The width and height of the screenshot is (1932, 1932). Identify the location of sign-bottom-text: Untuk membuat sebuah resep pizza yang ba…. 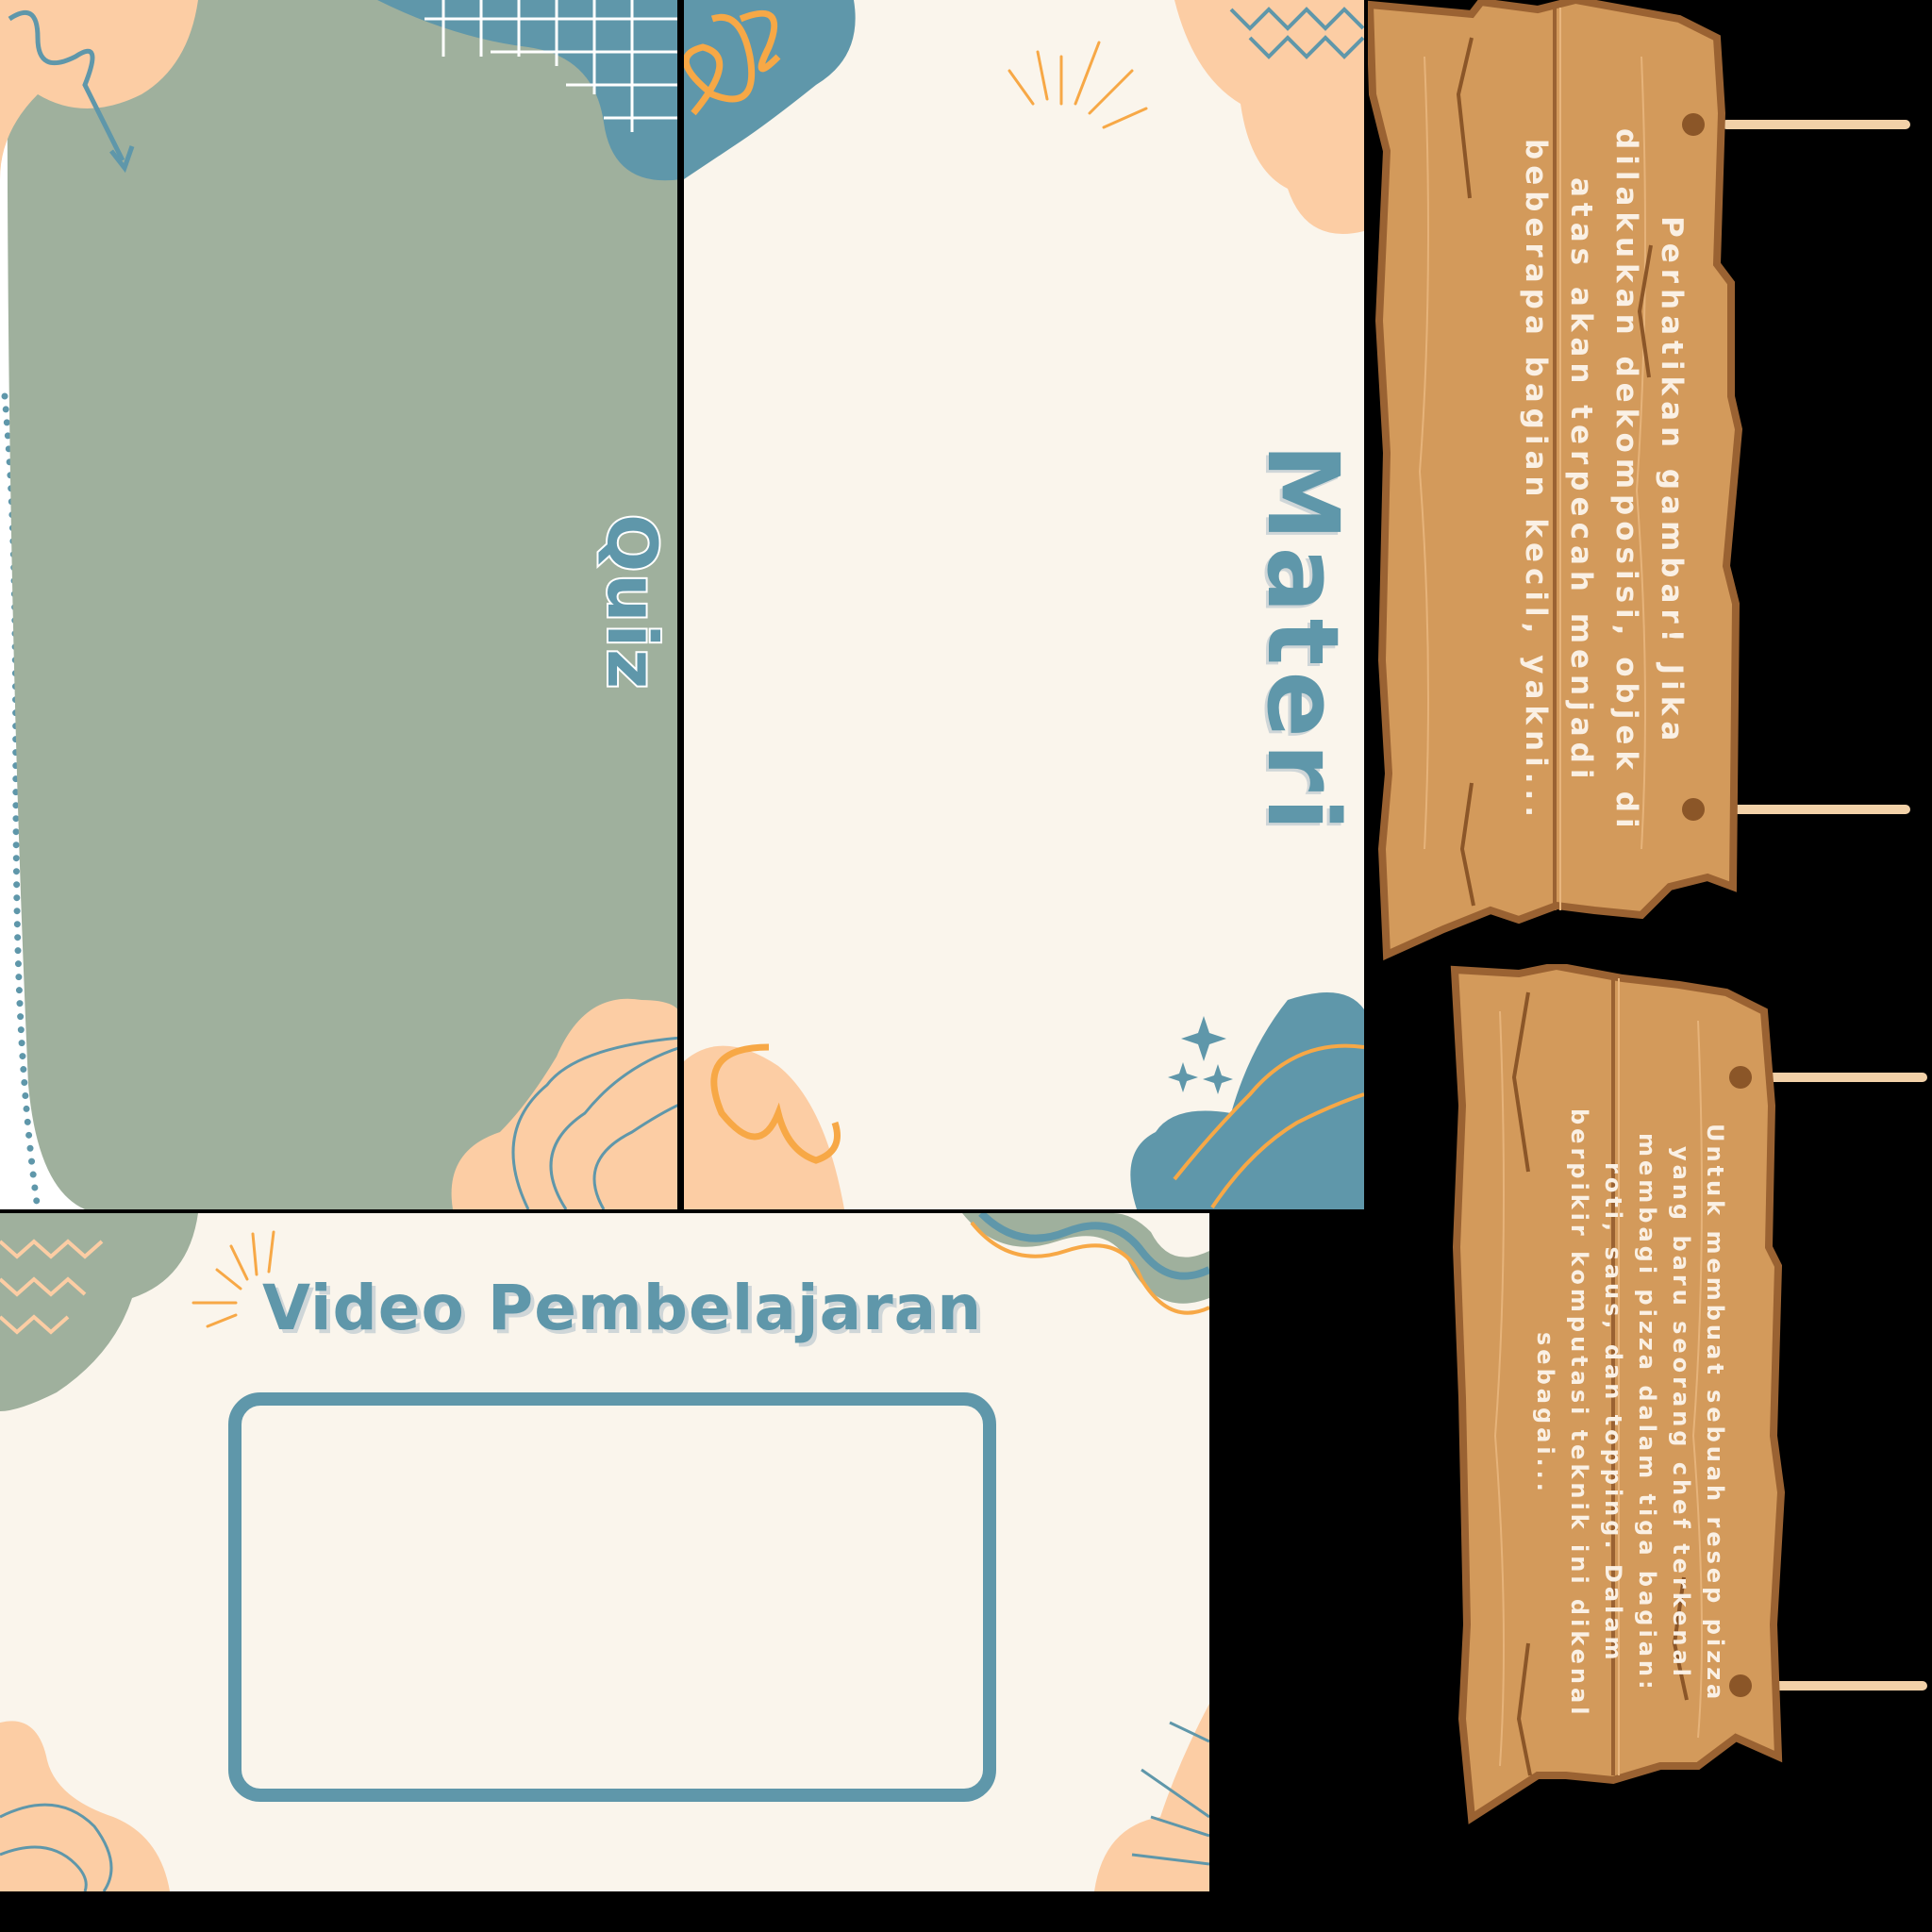
(1630, 1413).